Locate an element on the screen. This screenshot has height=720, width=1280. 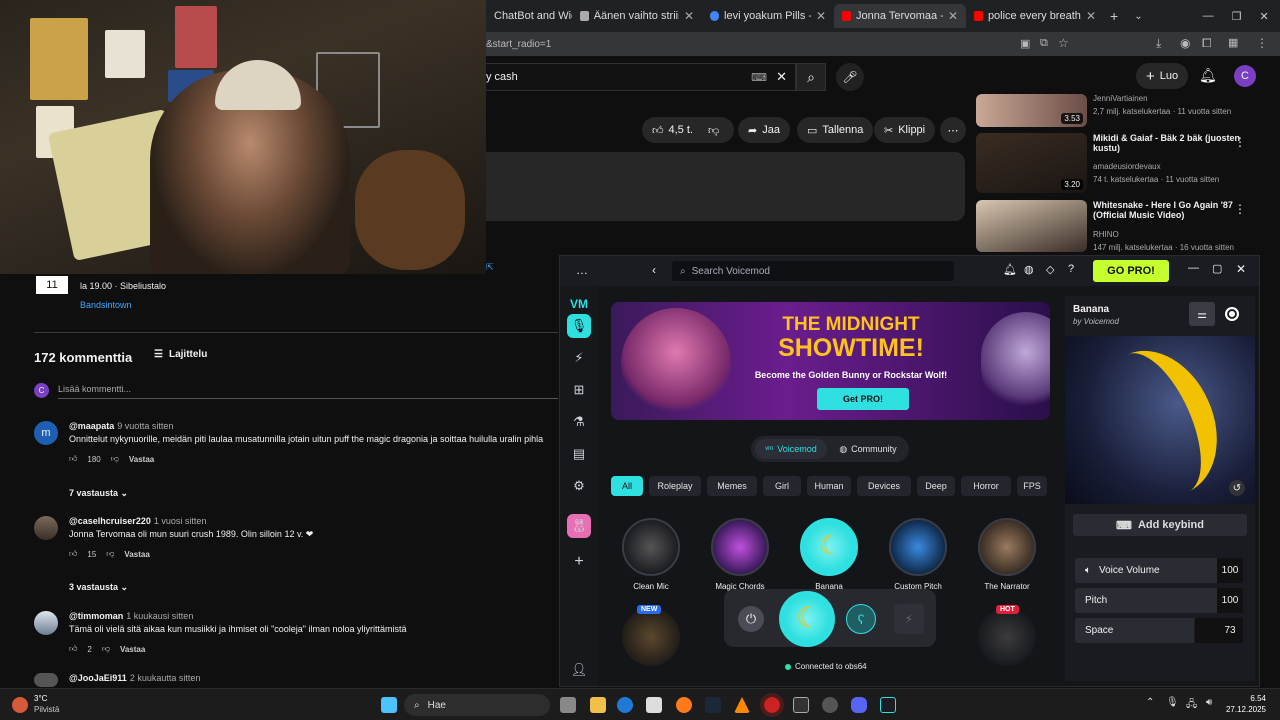
clock-time: 6.54 is located at coordinates (1246, 698).